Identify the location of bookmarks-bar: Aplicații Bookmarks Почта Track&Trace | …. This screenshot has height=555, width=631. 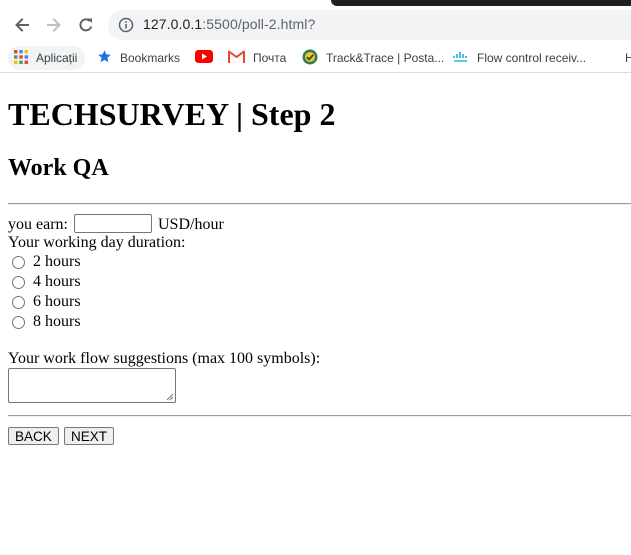
(315, 58).